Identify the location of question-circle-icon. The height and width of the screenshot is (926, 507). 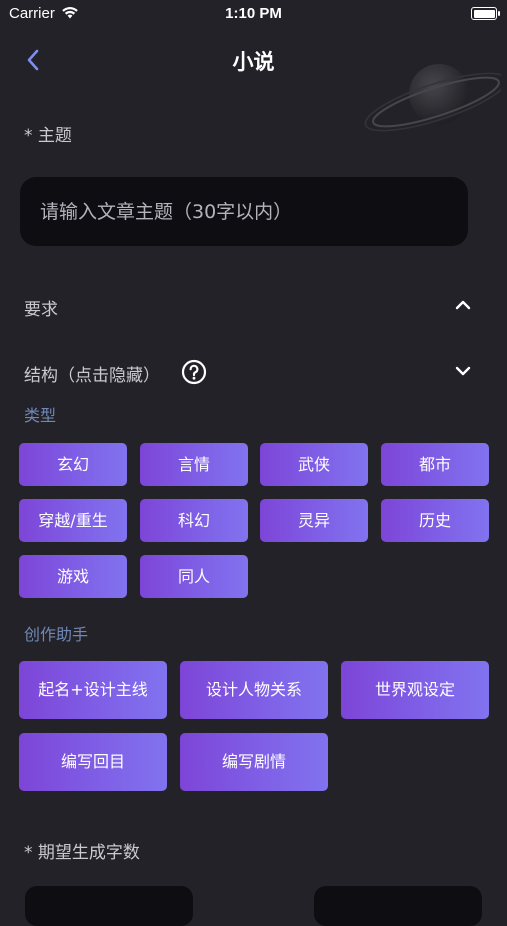
(194, 372).